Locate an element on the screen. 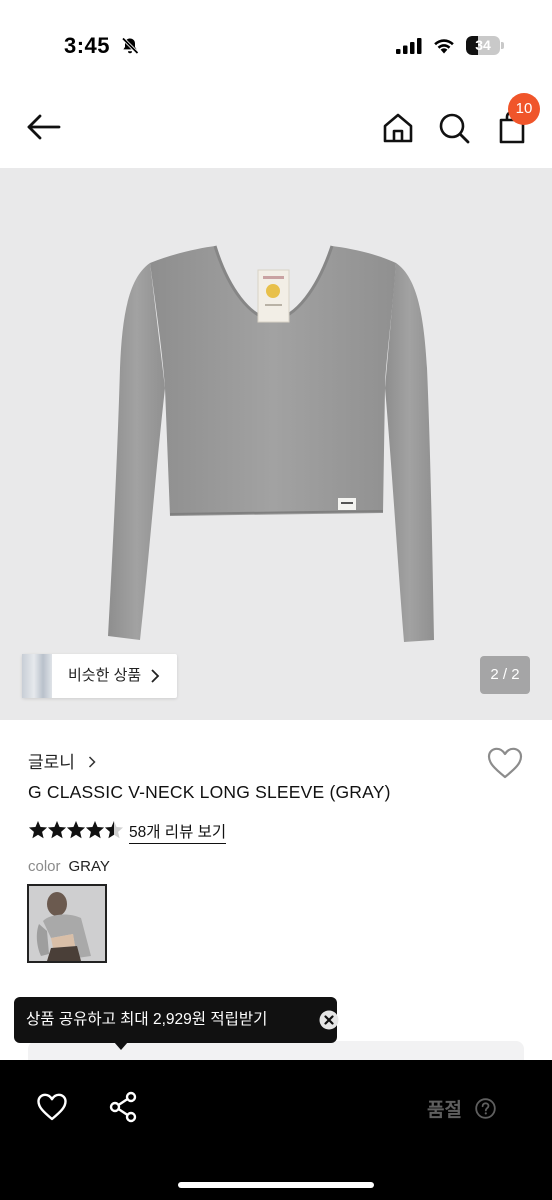 Image resolution: width=552 pixels, height=1200 pixels. search-icon is located at coordinates (454, 128).